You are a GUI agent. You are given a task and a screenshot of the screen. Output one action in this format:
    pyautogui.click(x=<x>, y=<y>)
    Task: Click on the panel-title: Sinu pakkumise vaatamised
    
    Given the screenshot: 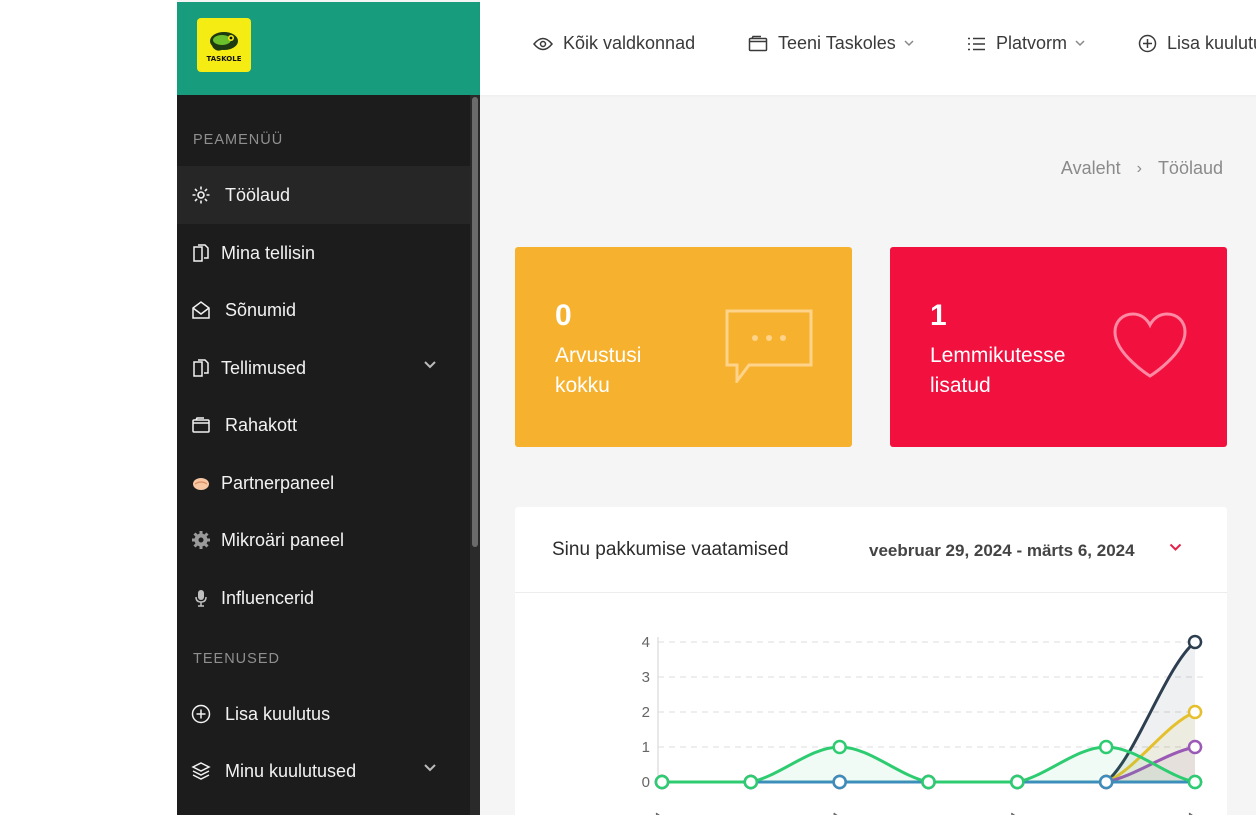 What is the action you would take?
    pyautogui.click(x=670, y=549)
    